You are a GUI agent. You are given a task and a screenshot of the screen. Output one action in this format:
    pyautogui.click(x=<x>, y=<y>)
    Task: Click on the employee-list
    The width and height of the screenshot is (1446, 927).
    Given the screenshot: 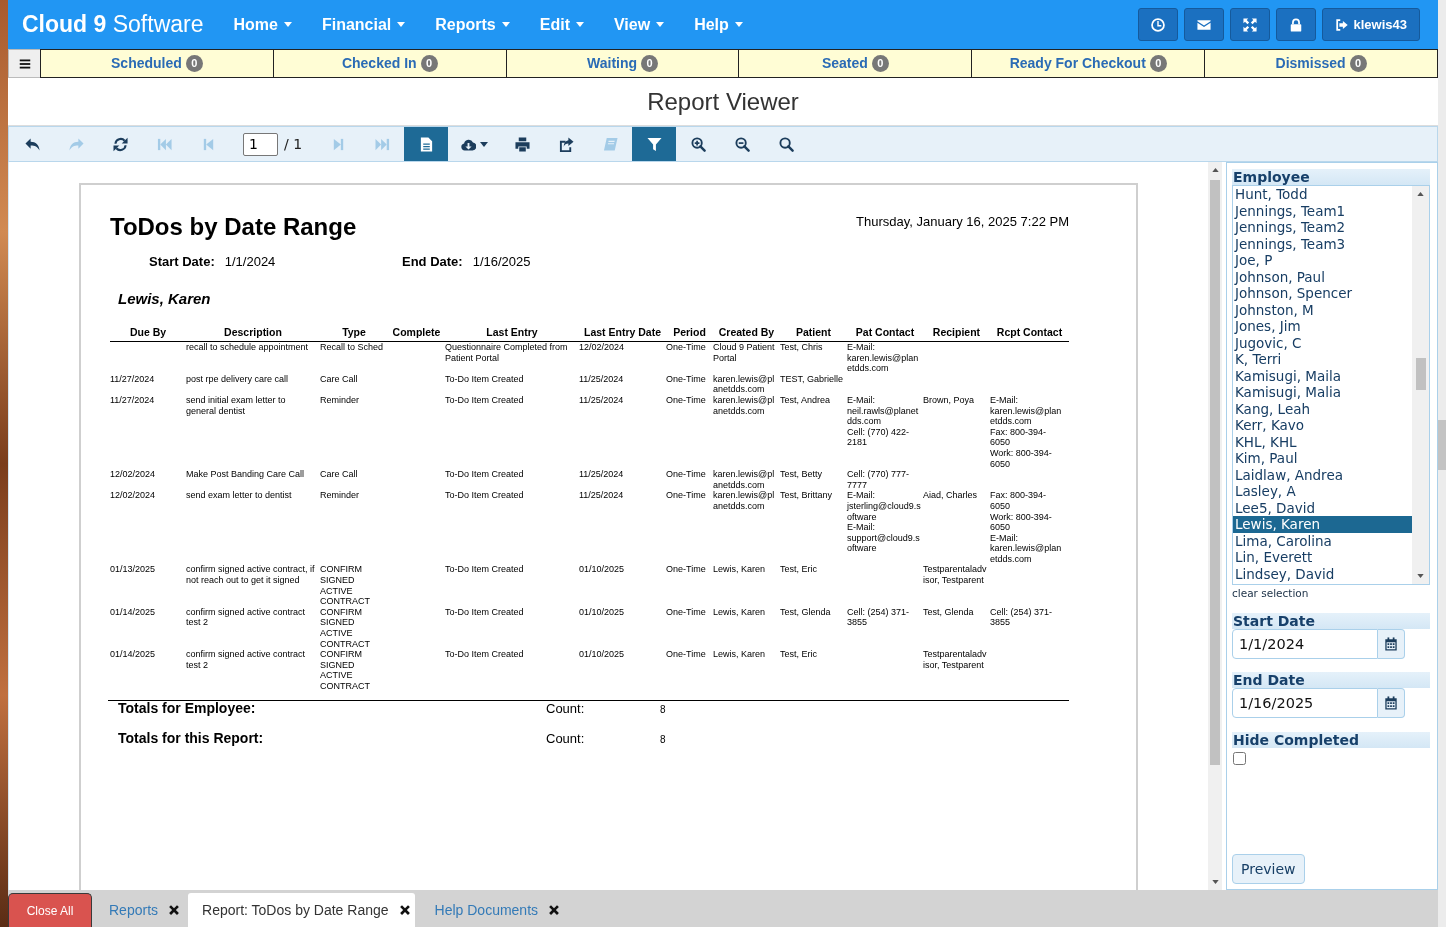 What is the action you would take?
    pyautogui.click(x=1331, y=385)
    